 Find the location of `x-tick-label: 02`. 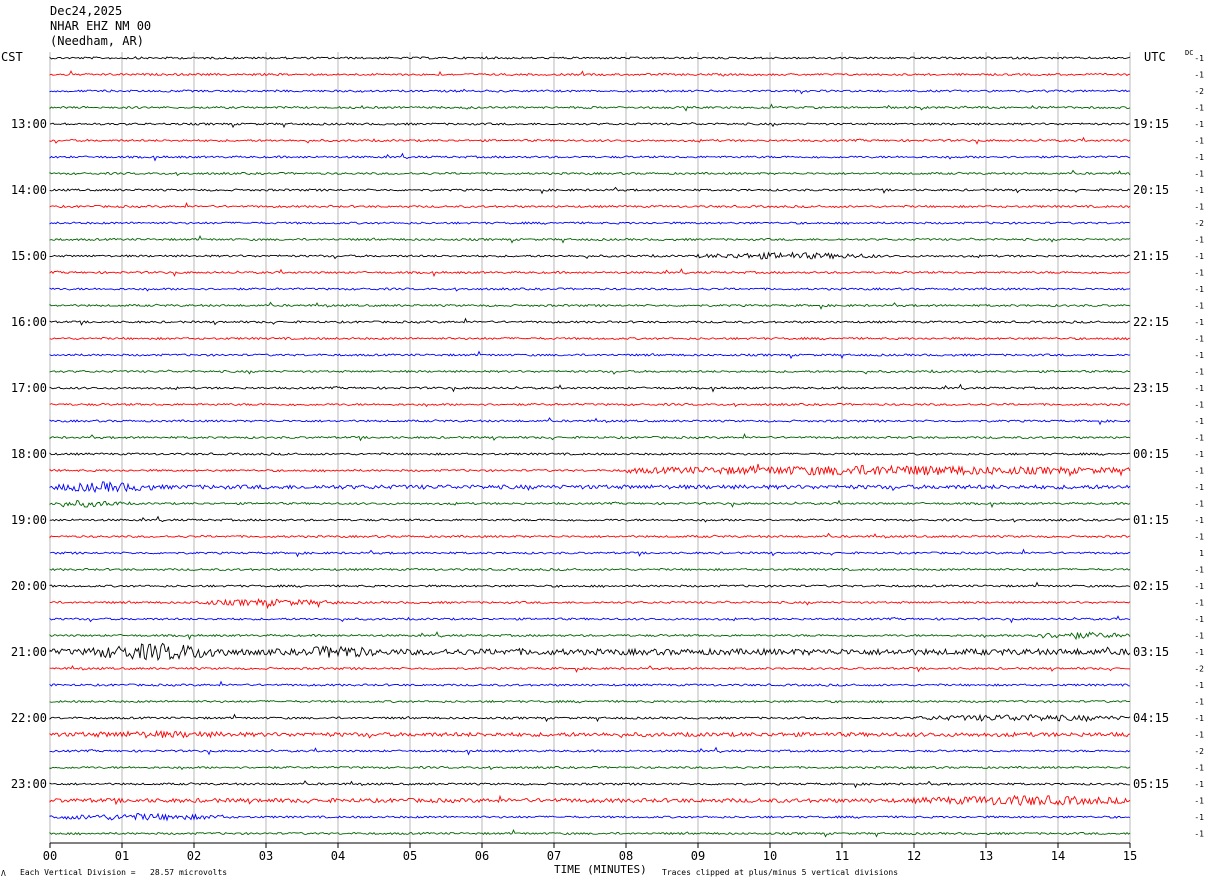

x-tick-label: 02 is located at coordinates (194, 856).